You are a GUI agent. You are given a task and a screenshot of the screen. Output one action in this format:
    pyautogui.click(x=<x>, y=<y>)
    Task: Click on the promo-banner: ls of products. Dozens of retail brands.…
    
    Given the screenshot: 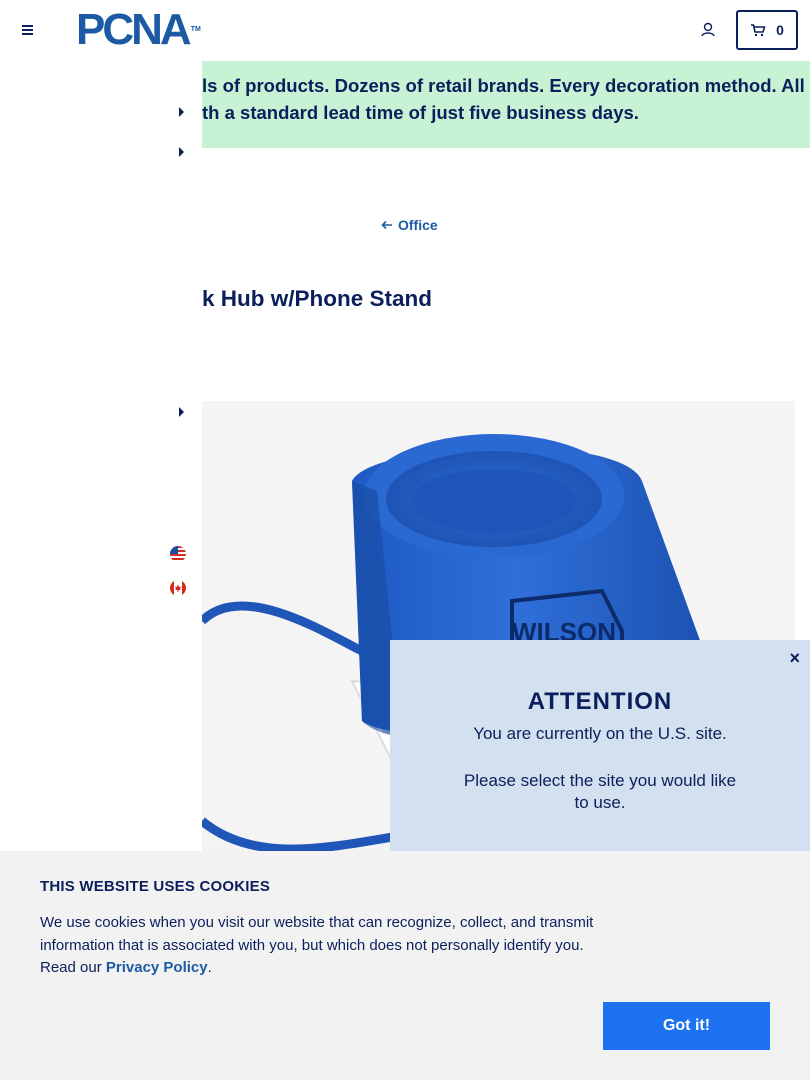 What is the action you would take?
    pyautogui.click(x=506, y=104)
    